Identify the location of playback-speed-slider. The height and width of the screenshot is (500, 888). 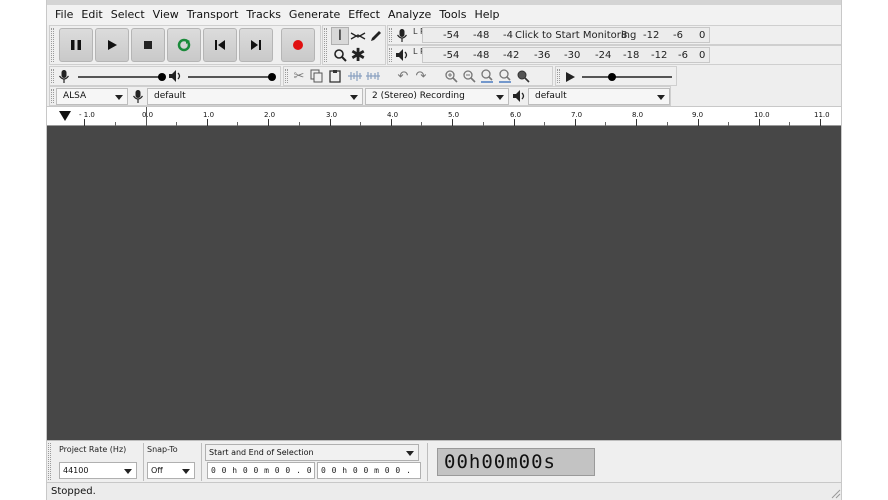
(627, 77).